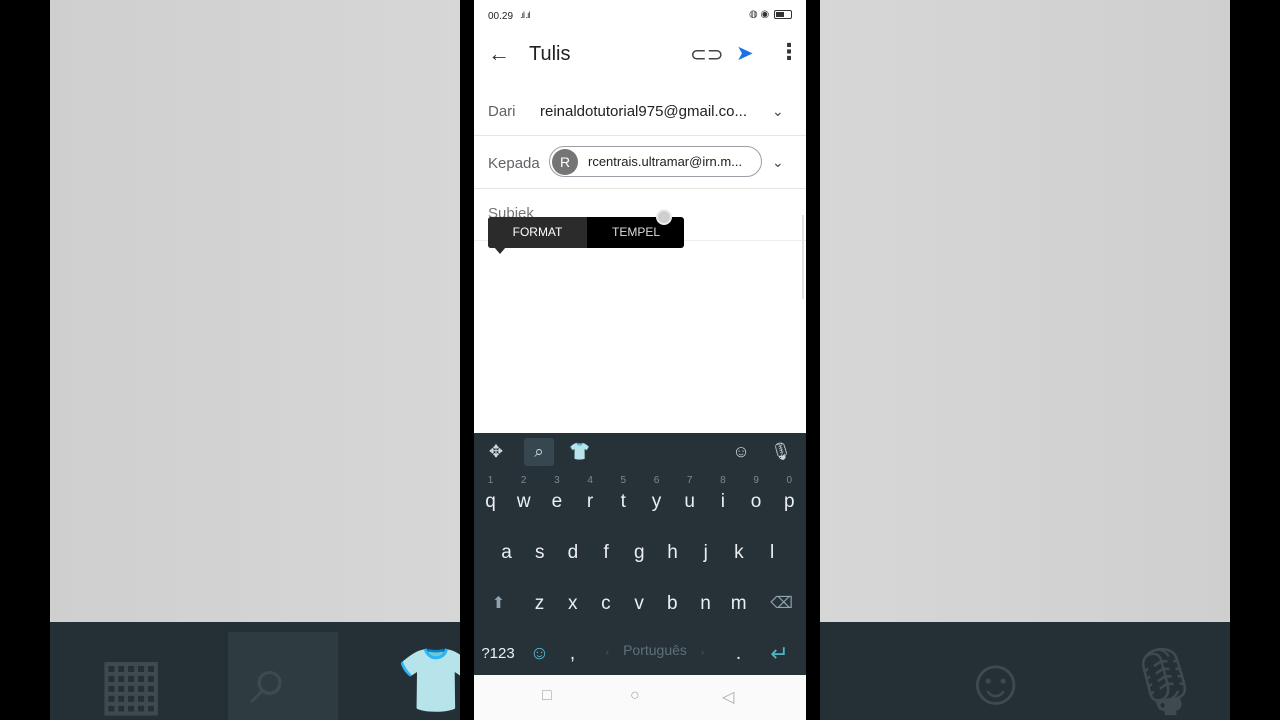 The width and height of the screenshot is (1280, 720). What do you see at coordinates (723, 480) in the screenshot?
I see `key-hint: 8` at bounding box center [723, 480].